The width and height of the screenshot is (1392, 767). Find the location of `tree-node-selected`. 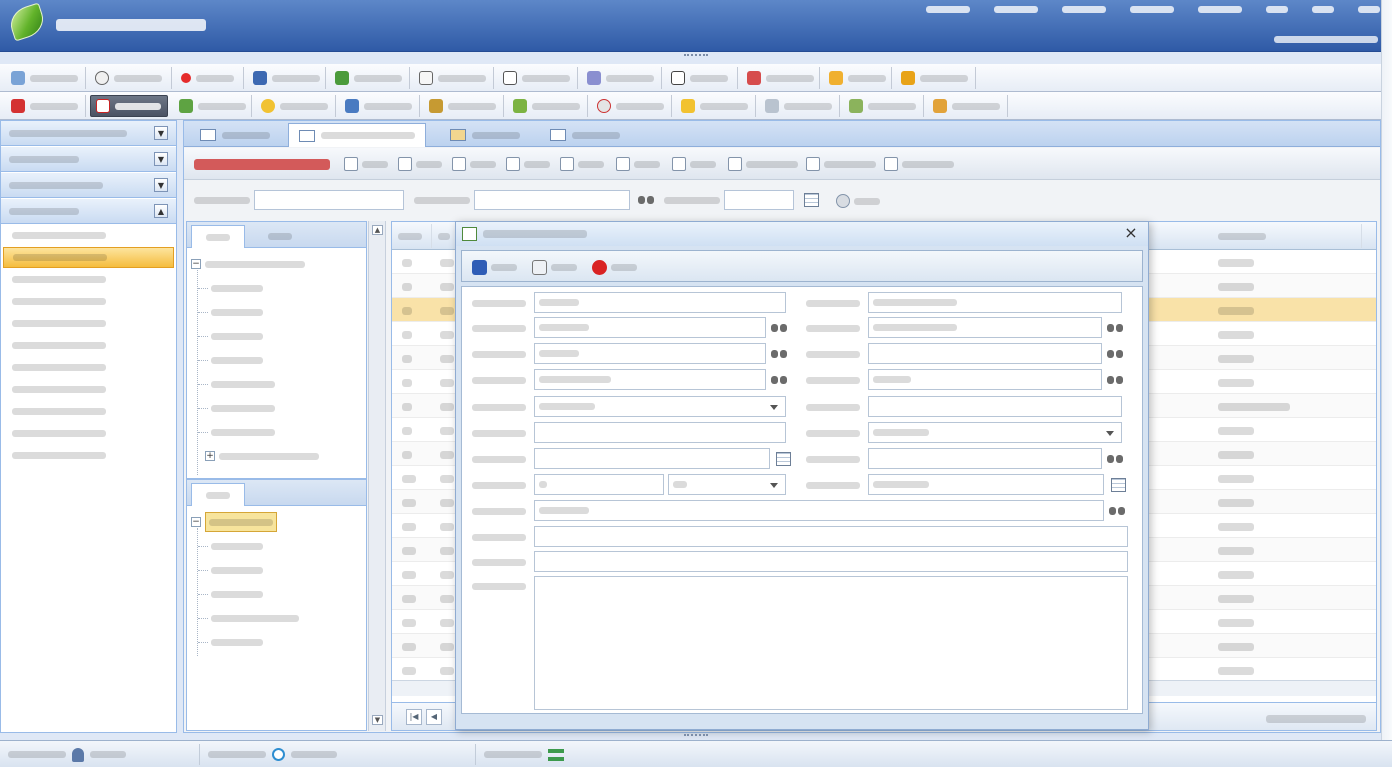

tree-node-selected is located at coordinates (241, 522).